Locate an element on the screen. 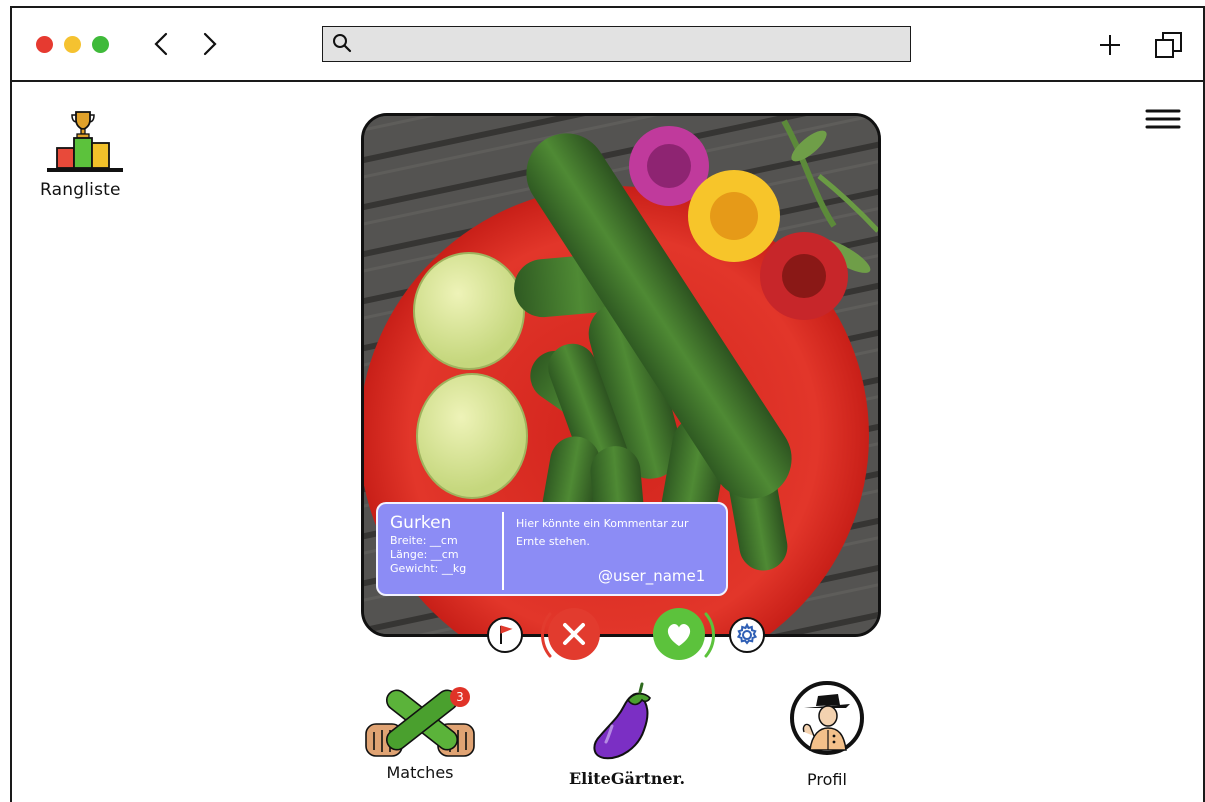 Image resolution: width=1205 pixels, height=802 pixels. gear-icon is located at coordinates (747, 633).